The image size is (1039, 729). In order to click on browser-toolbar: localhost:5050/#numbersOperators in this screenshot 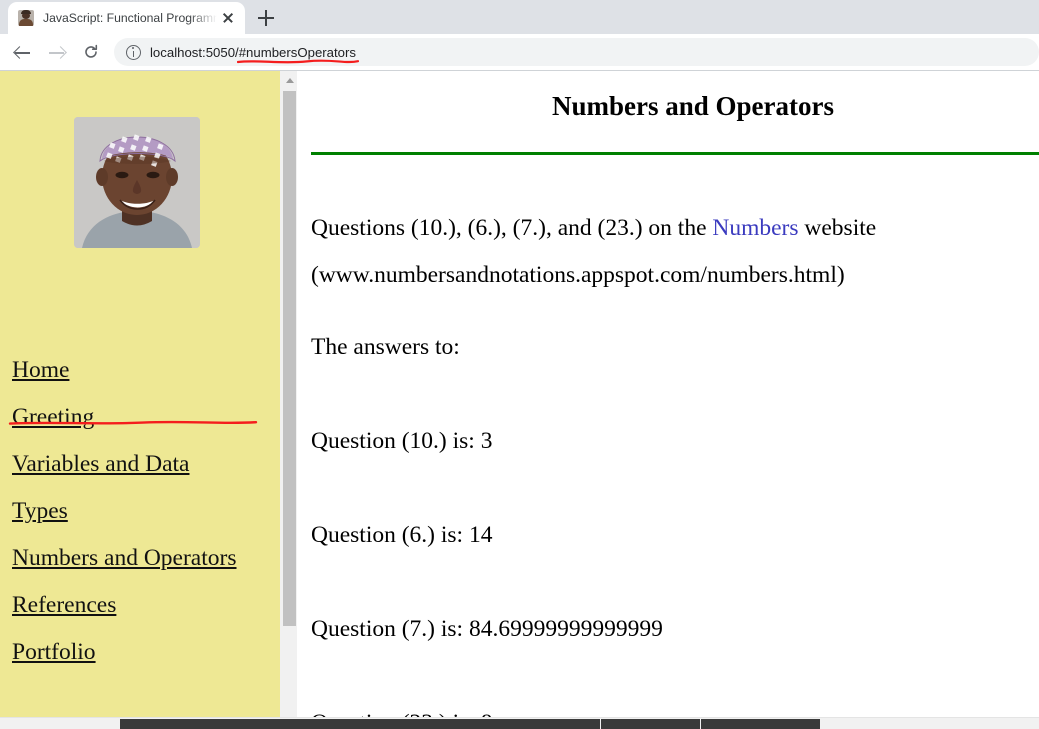, I will do `click(519, 52)`.